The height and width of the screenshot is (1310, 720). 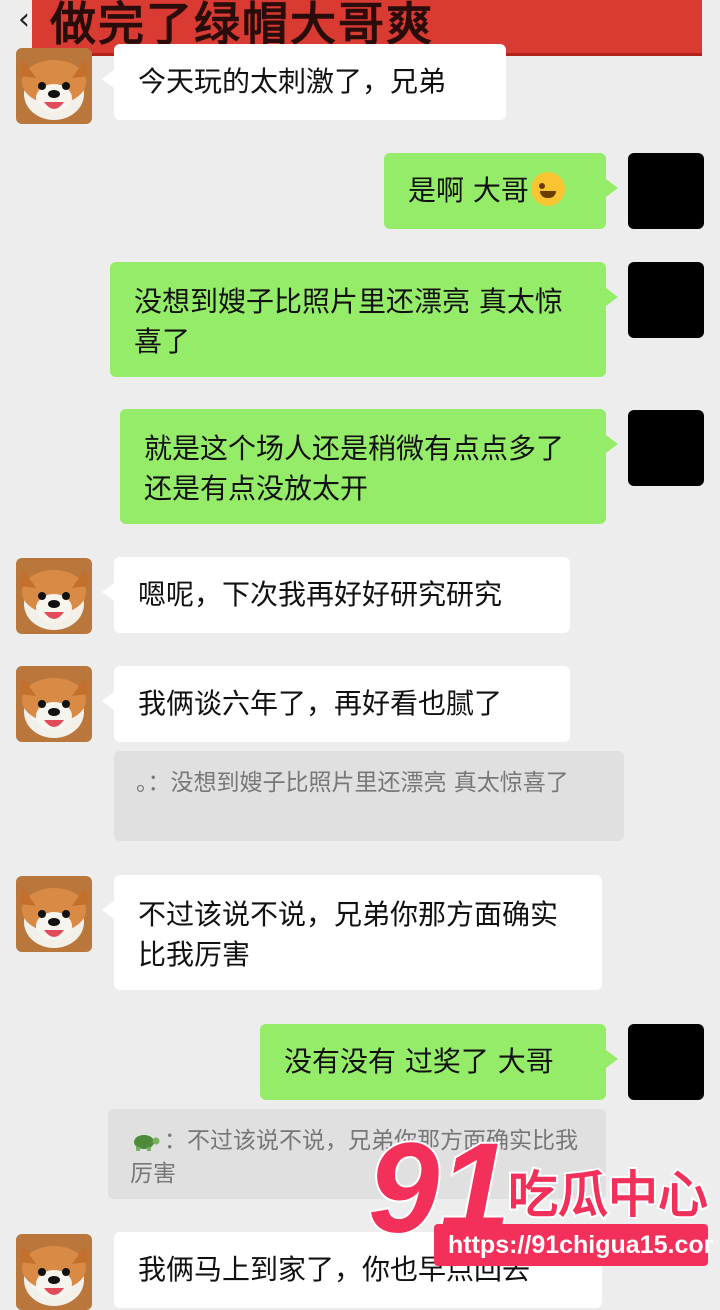 What do you see at coordinates (580, 1245) in the screenshot?
I see `watermark-url: https://91chigua15.com` at bounding box center [580, 1245].